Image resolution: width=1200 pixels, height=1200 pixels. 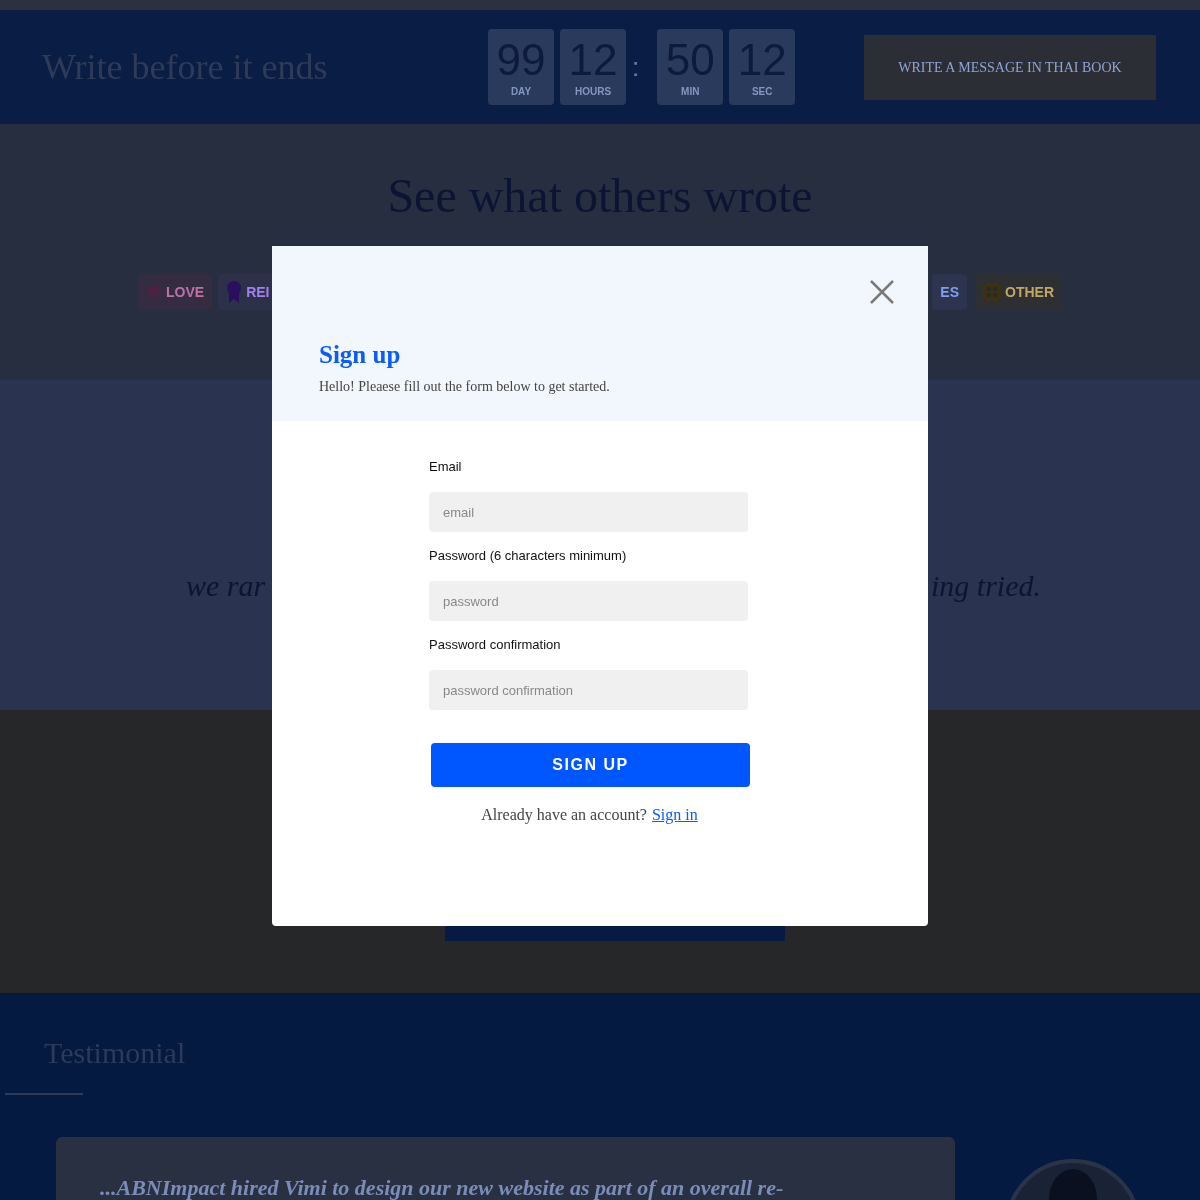 What do you see at coordinates (446, 467) in the screenshot?
I see `field-label: Email` at bounding box center [446, 467].